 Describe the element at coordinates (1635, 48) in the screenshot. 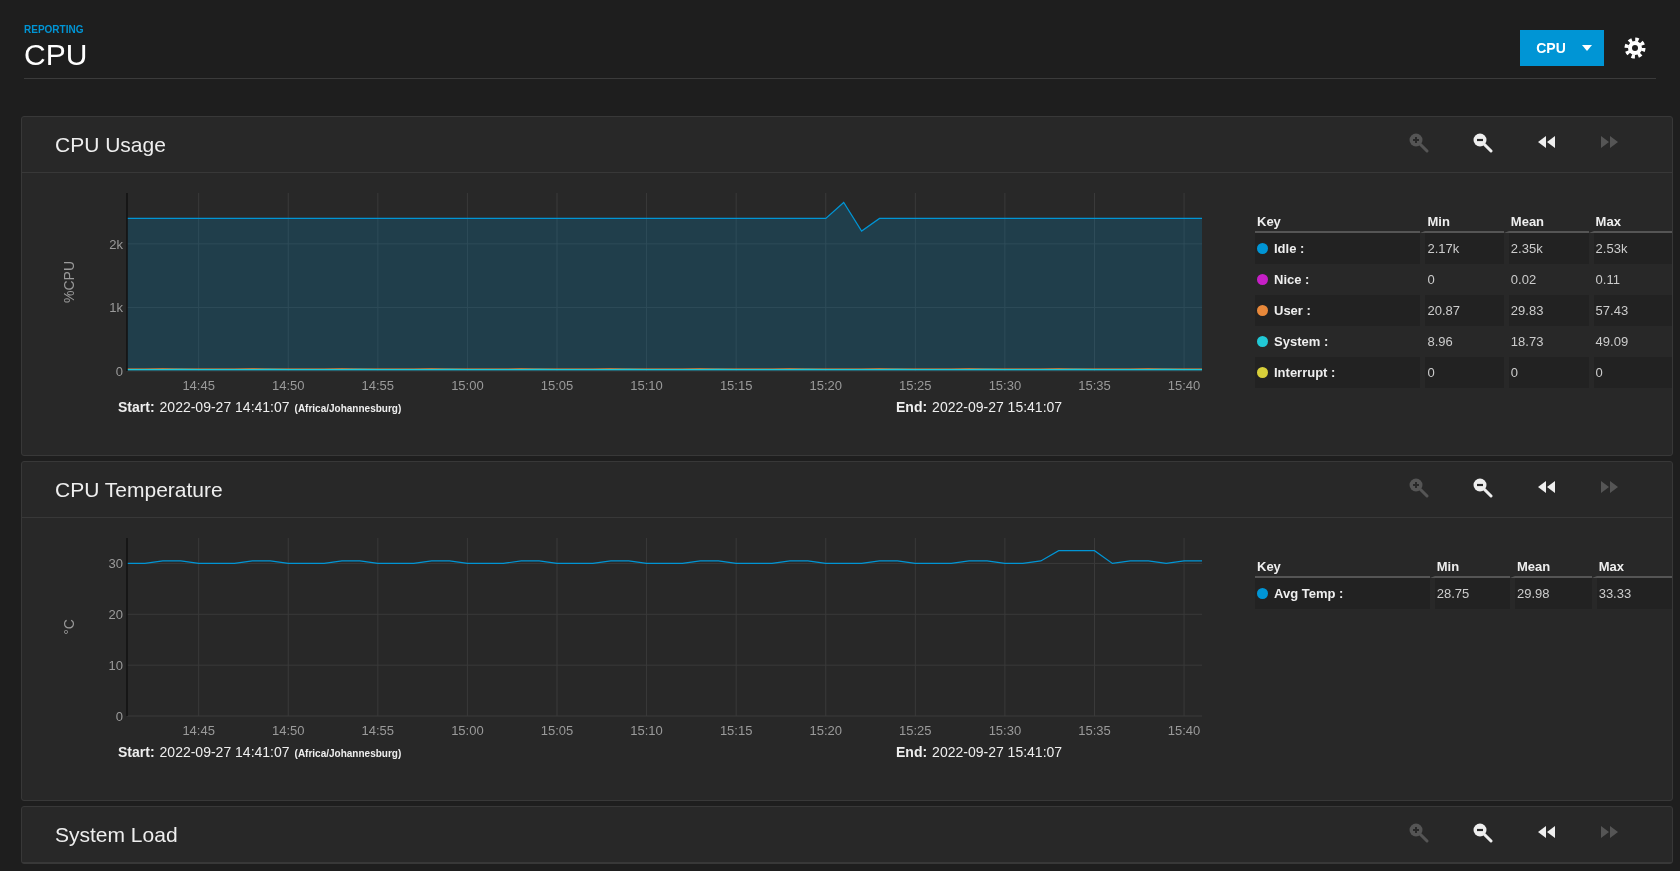

I see `settings-icon` at that location.